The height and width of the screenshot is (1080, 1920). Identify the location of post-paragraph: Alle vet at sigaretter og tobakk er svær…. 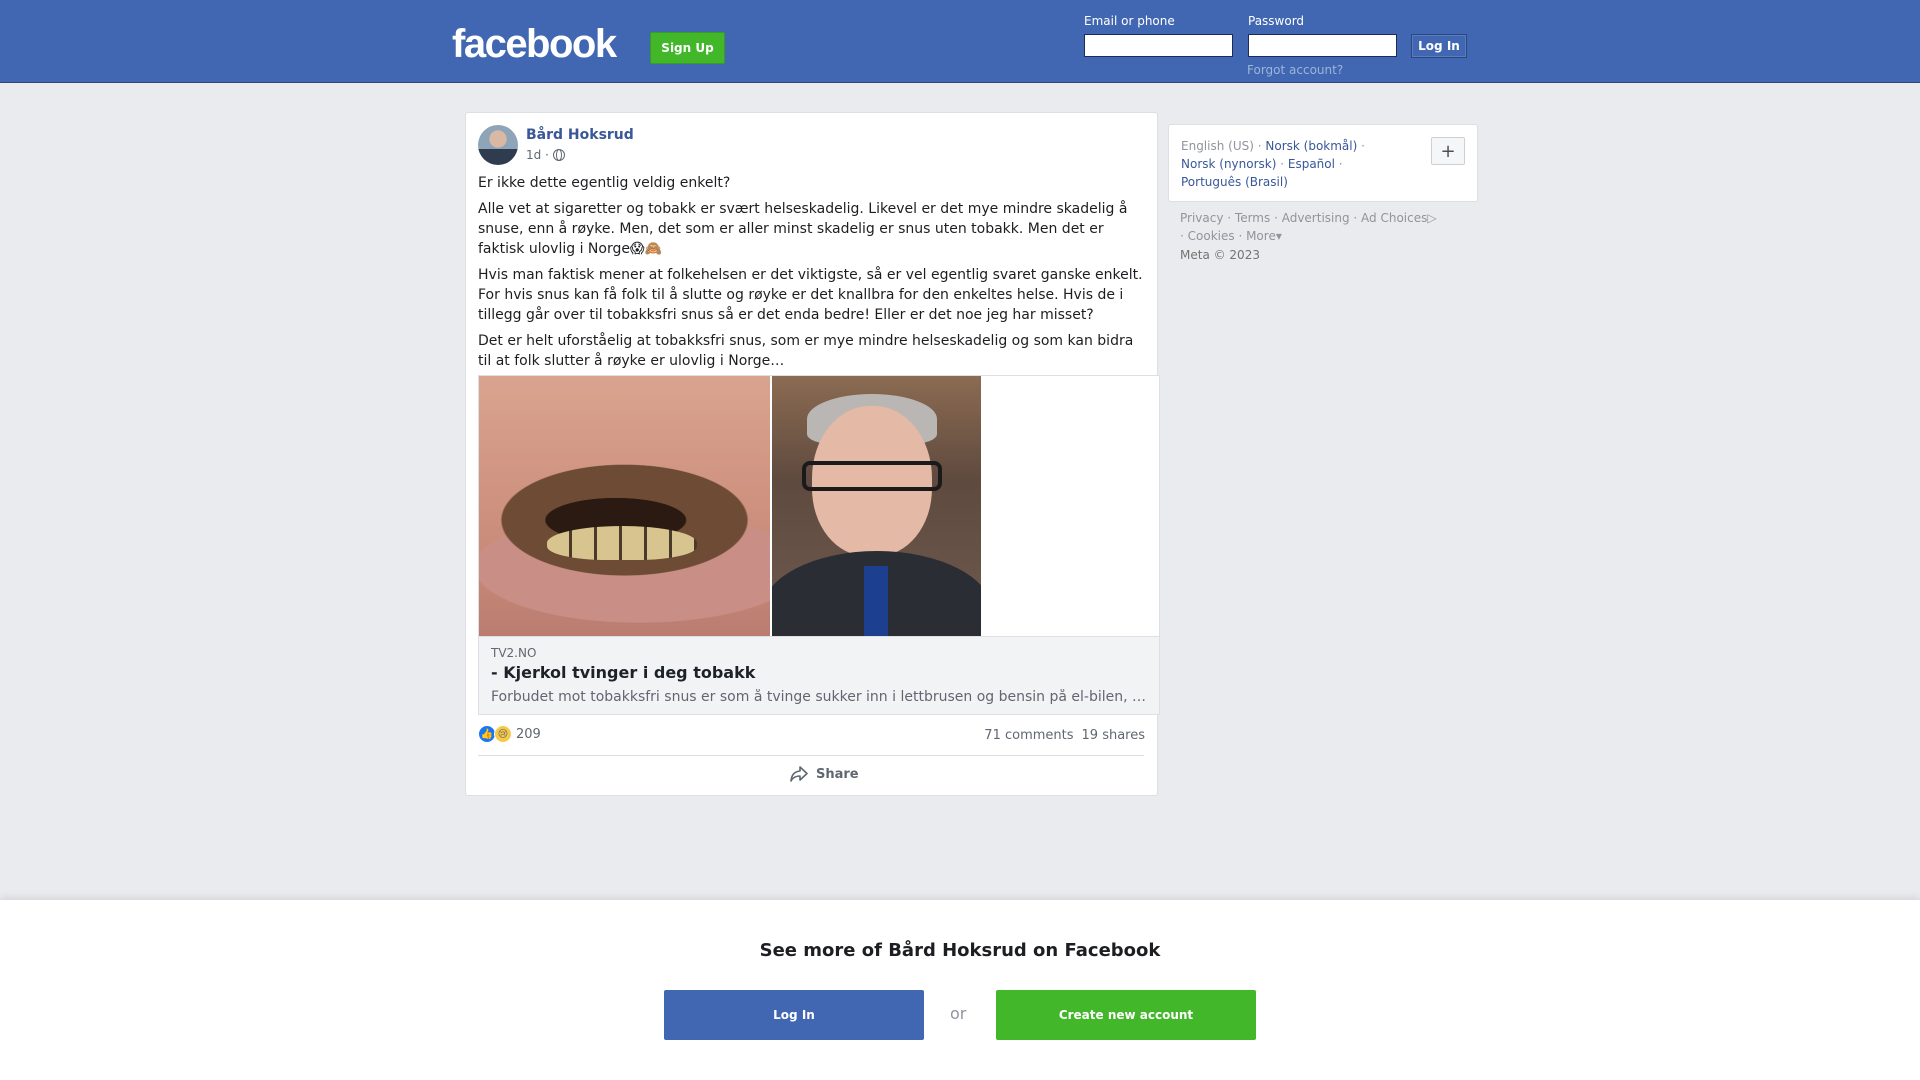
(803, 229).